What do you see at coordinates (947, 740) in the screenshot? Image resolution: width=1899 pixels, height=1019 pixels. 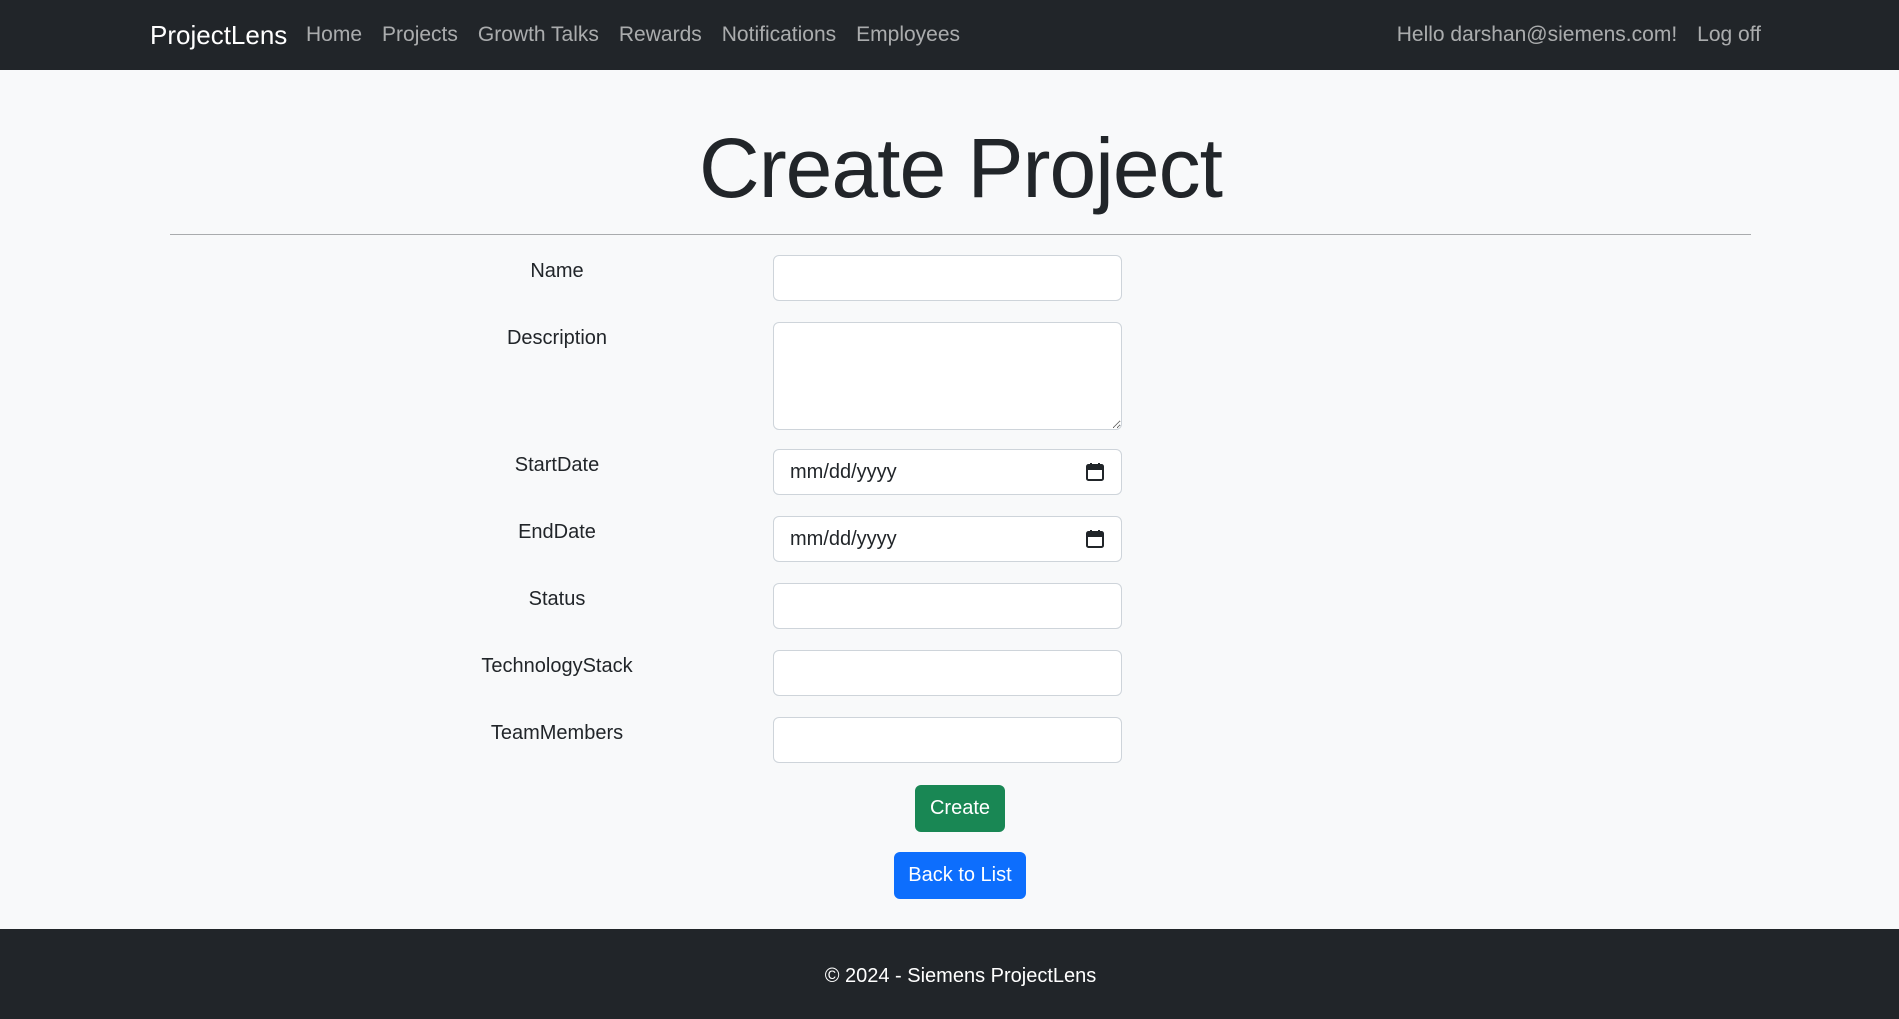 I see `teammembers-input` at bounding box center [947, 740].